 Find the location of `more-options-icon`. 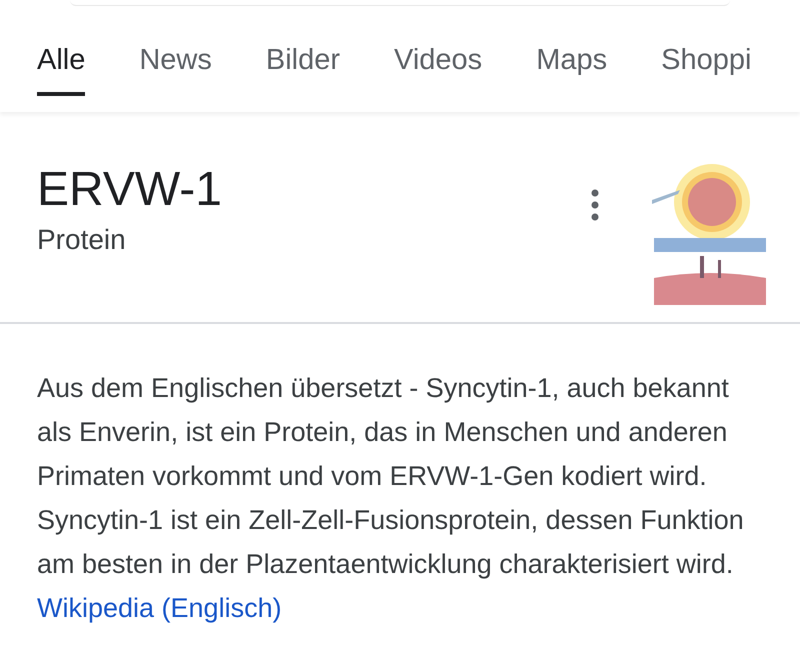

more-options-icon is located at coordinates (595, 205).